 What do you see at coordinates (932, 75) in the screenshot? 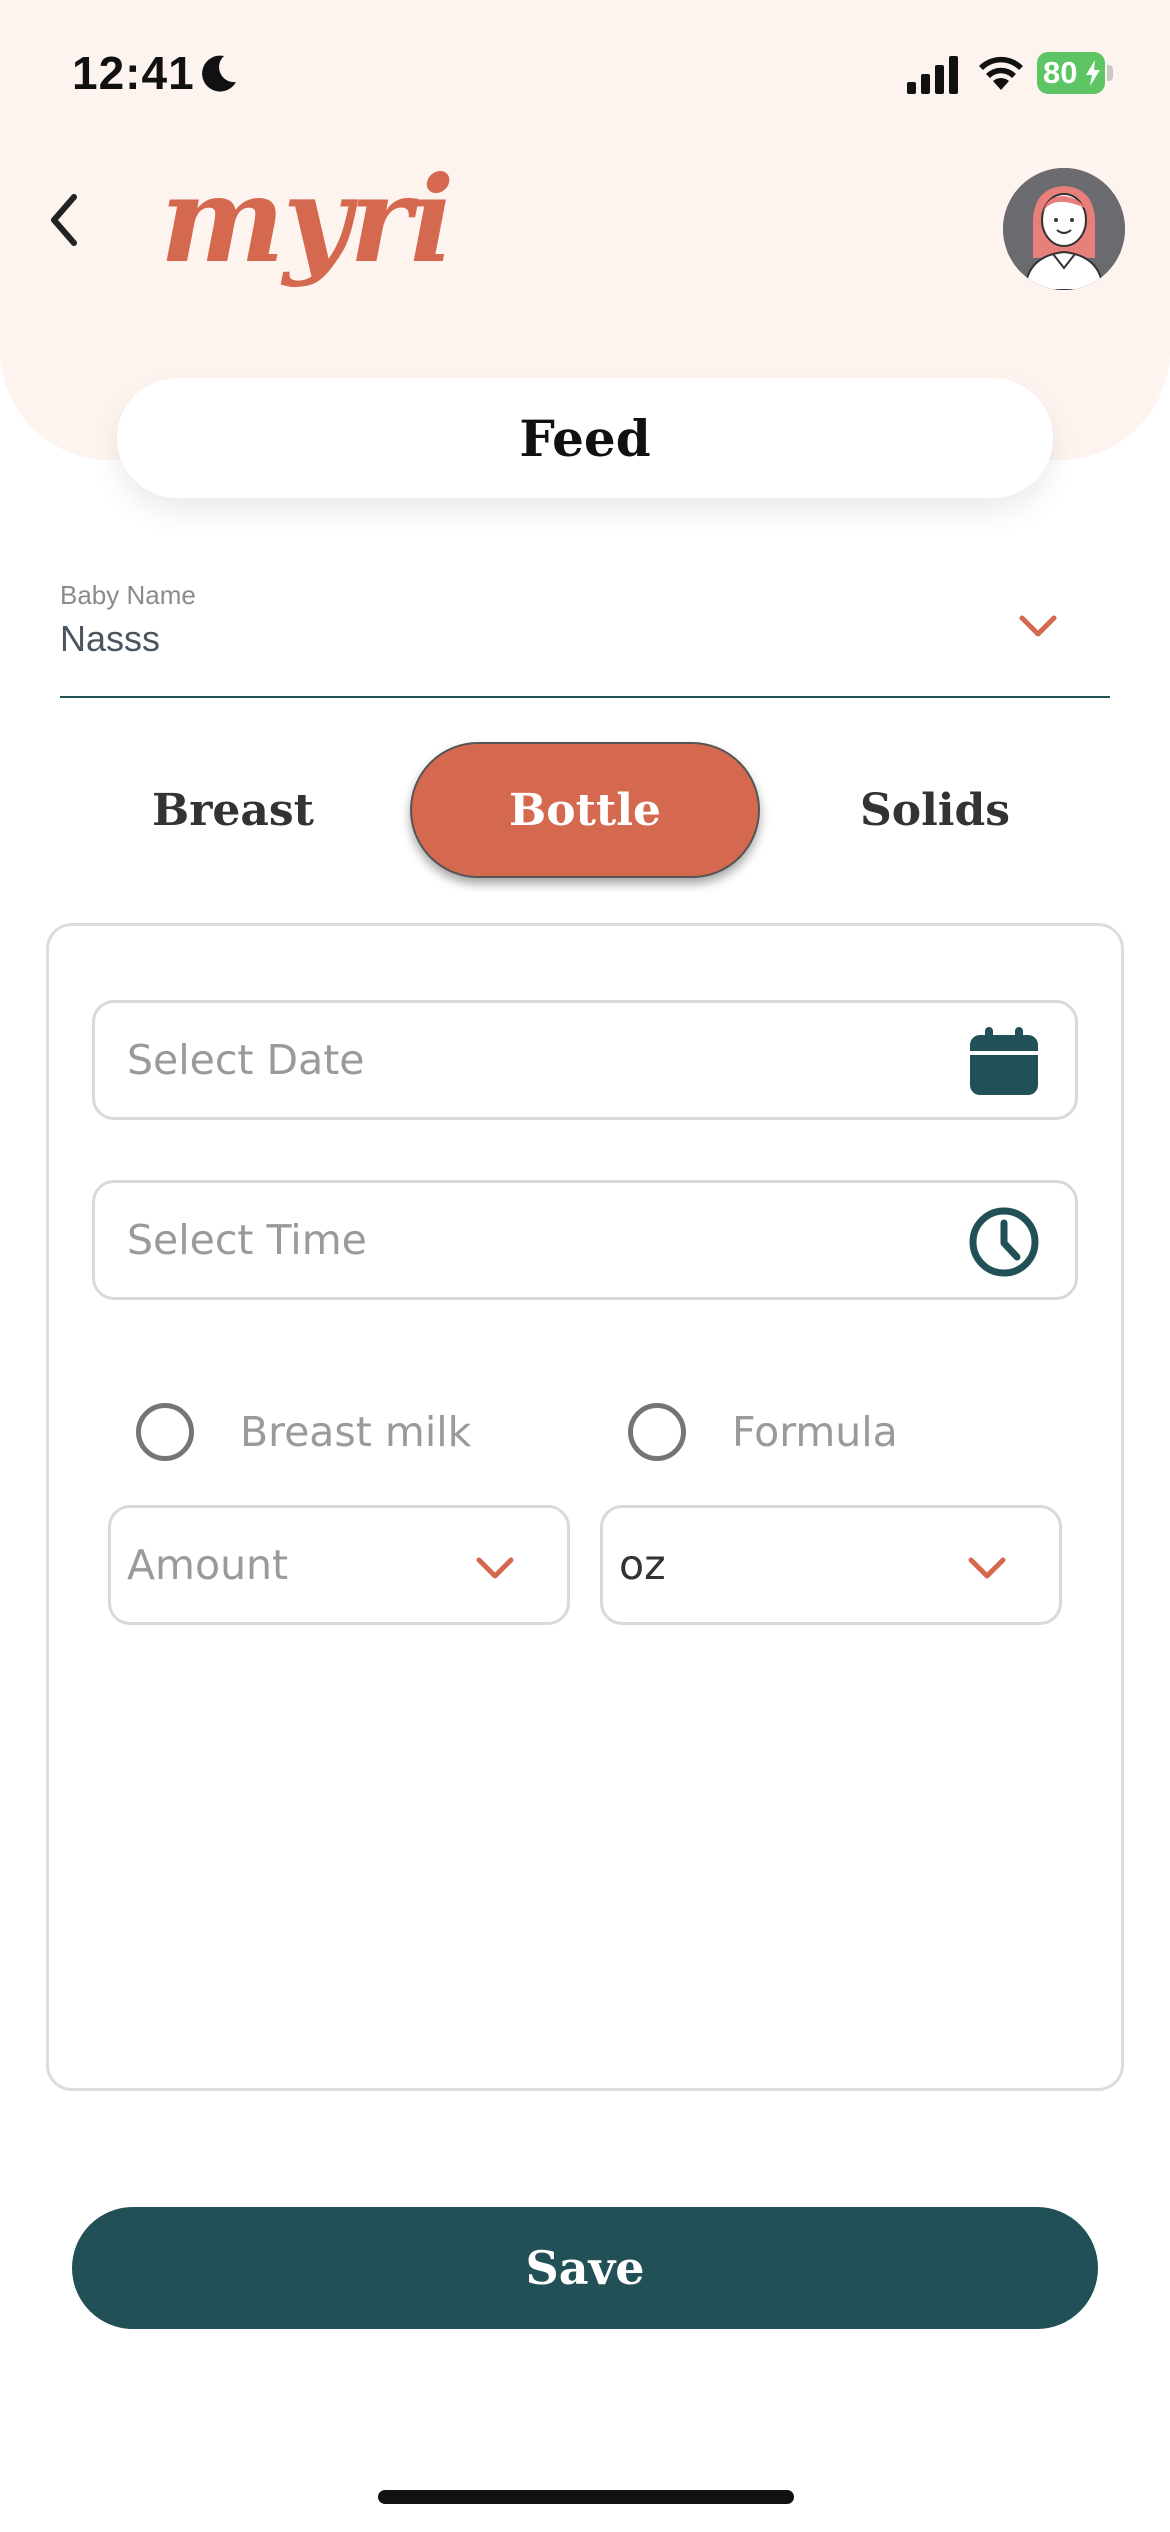
I see `signal-icon` at bounding box center [932, 75].